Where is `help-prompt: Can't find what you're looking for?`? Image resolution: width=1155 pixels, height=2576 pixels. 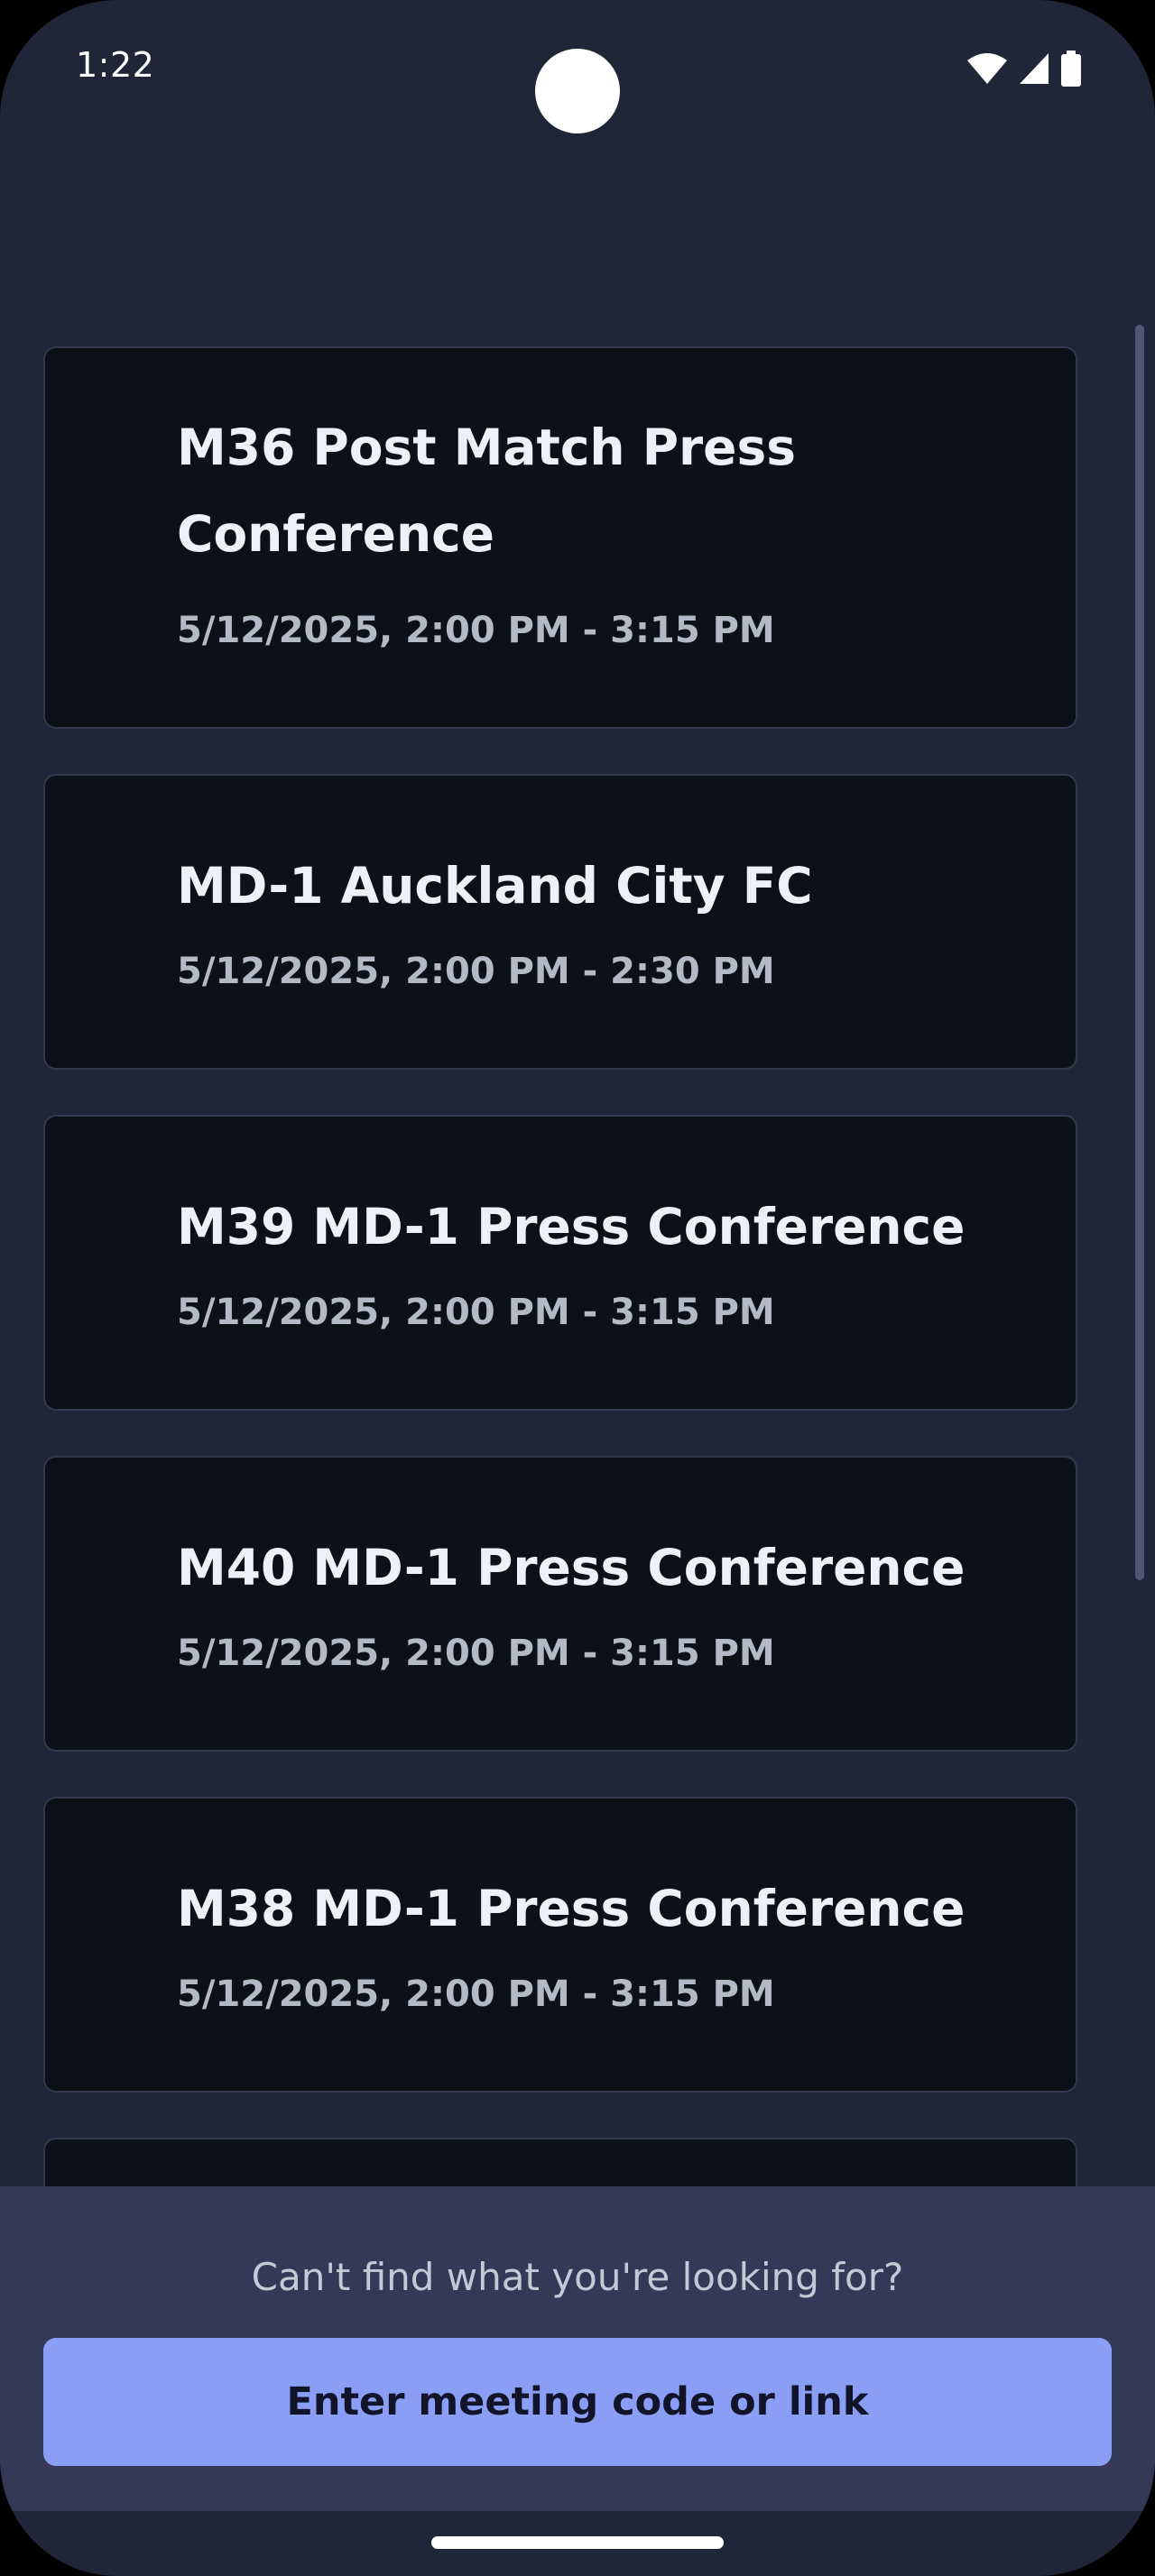 help-prompt: Can't find what you're looking for? is located at coordinates (577, 2277).